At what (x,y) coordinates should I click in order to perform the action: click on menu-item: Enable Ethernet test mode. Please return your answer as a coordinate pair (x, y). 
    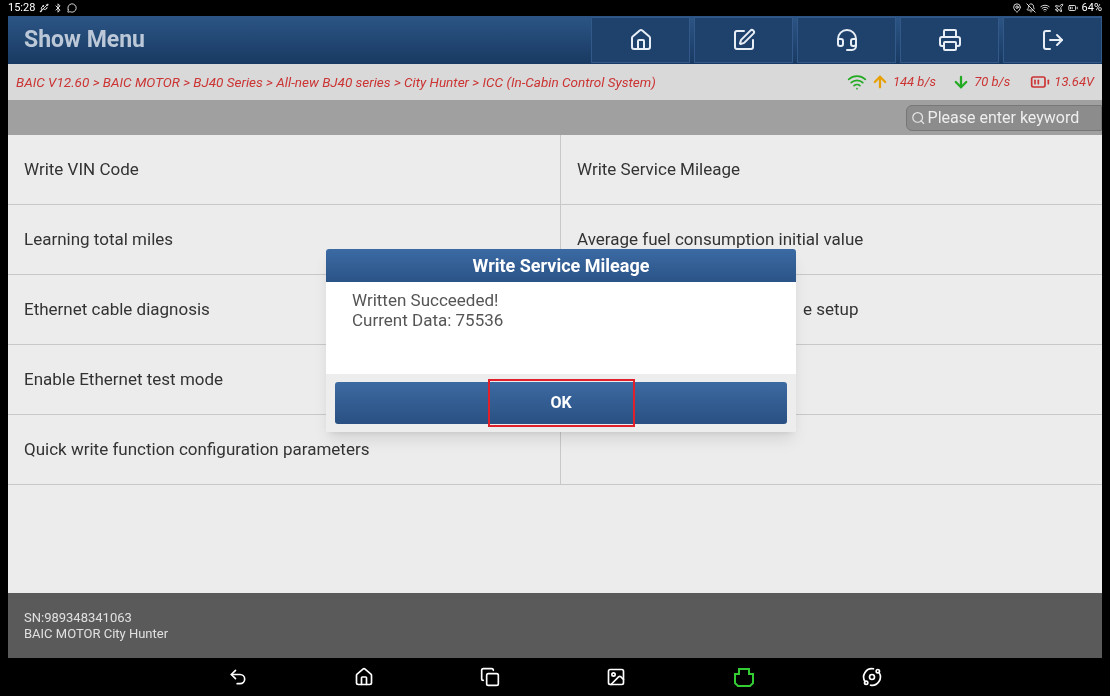
    Looking at the image, I should click on (124, 379).